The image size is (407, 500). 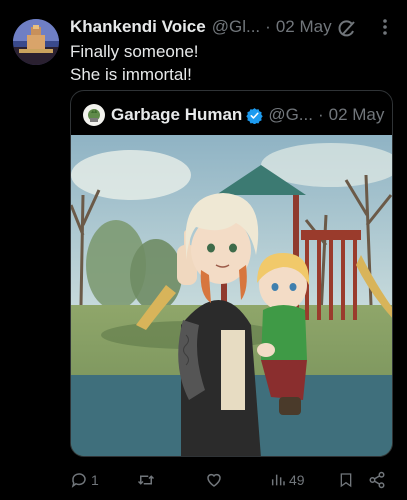 What do you see at coordinates (176, 115) in the screenshot?
I see `quoted-author-name: Garbage Human` at bounding box center [176, 115].